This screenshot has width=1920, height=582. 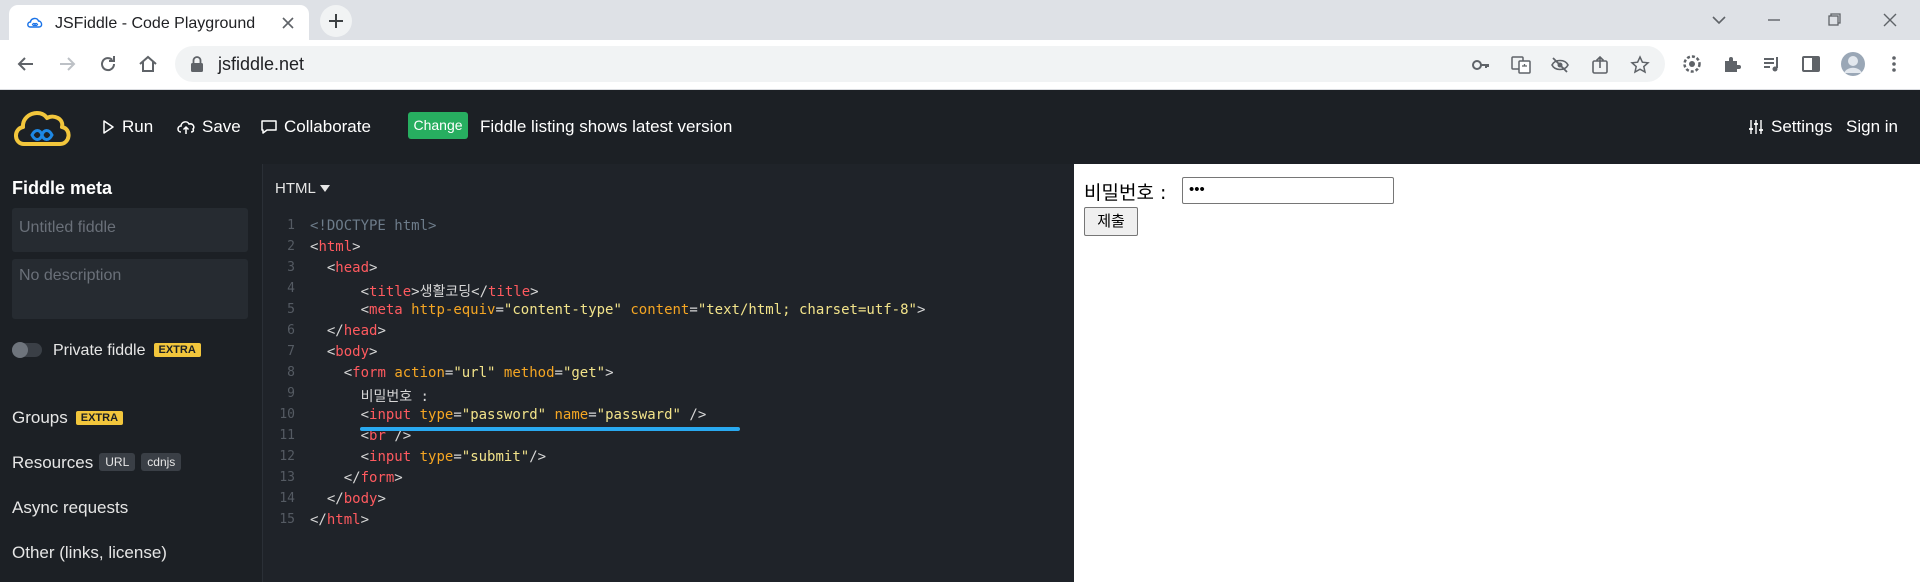 I want to click on sidebar-item-resources: Resources URL cdnjs, so click(x=97, y=463).